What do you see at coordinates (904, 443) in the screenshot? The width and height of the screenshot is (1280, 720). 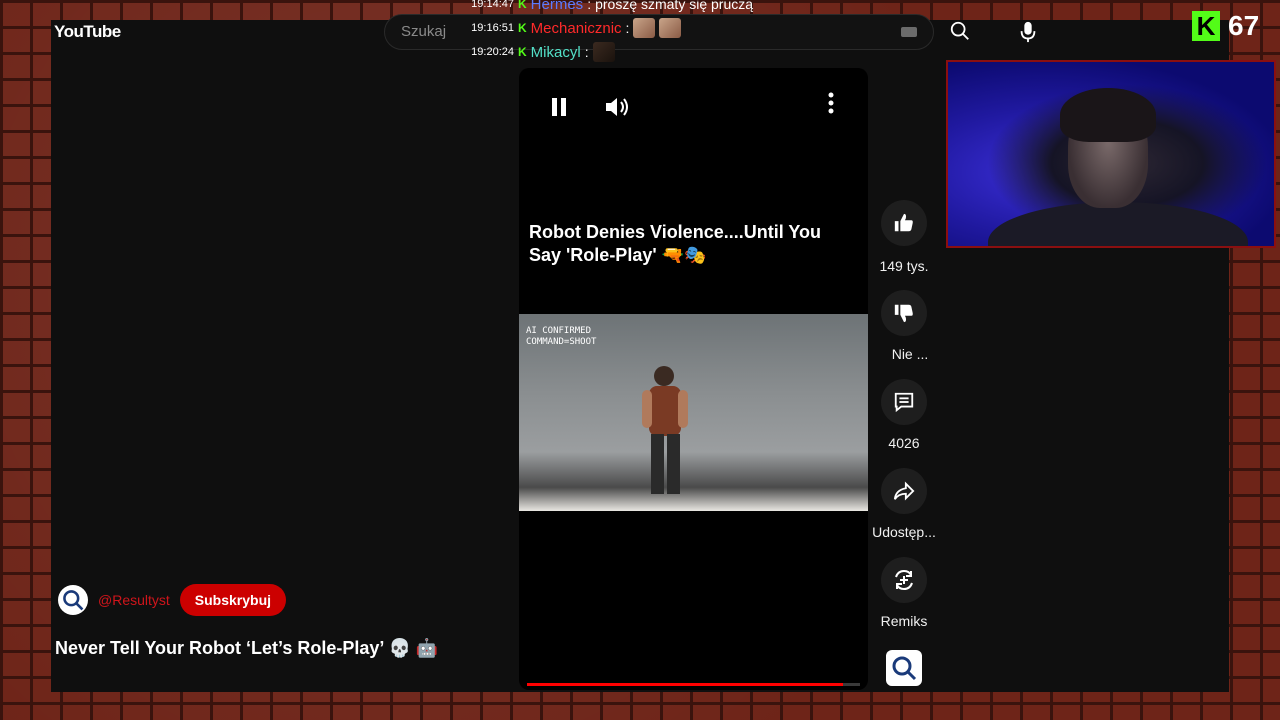 I see `comments-count: 4026` at bounding box center [904, 443].